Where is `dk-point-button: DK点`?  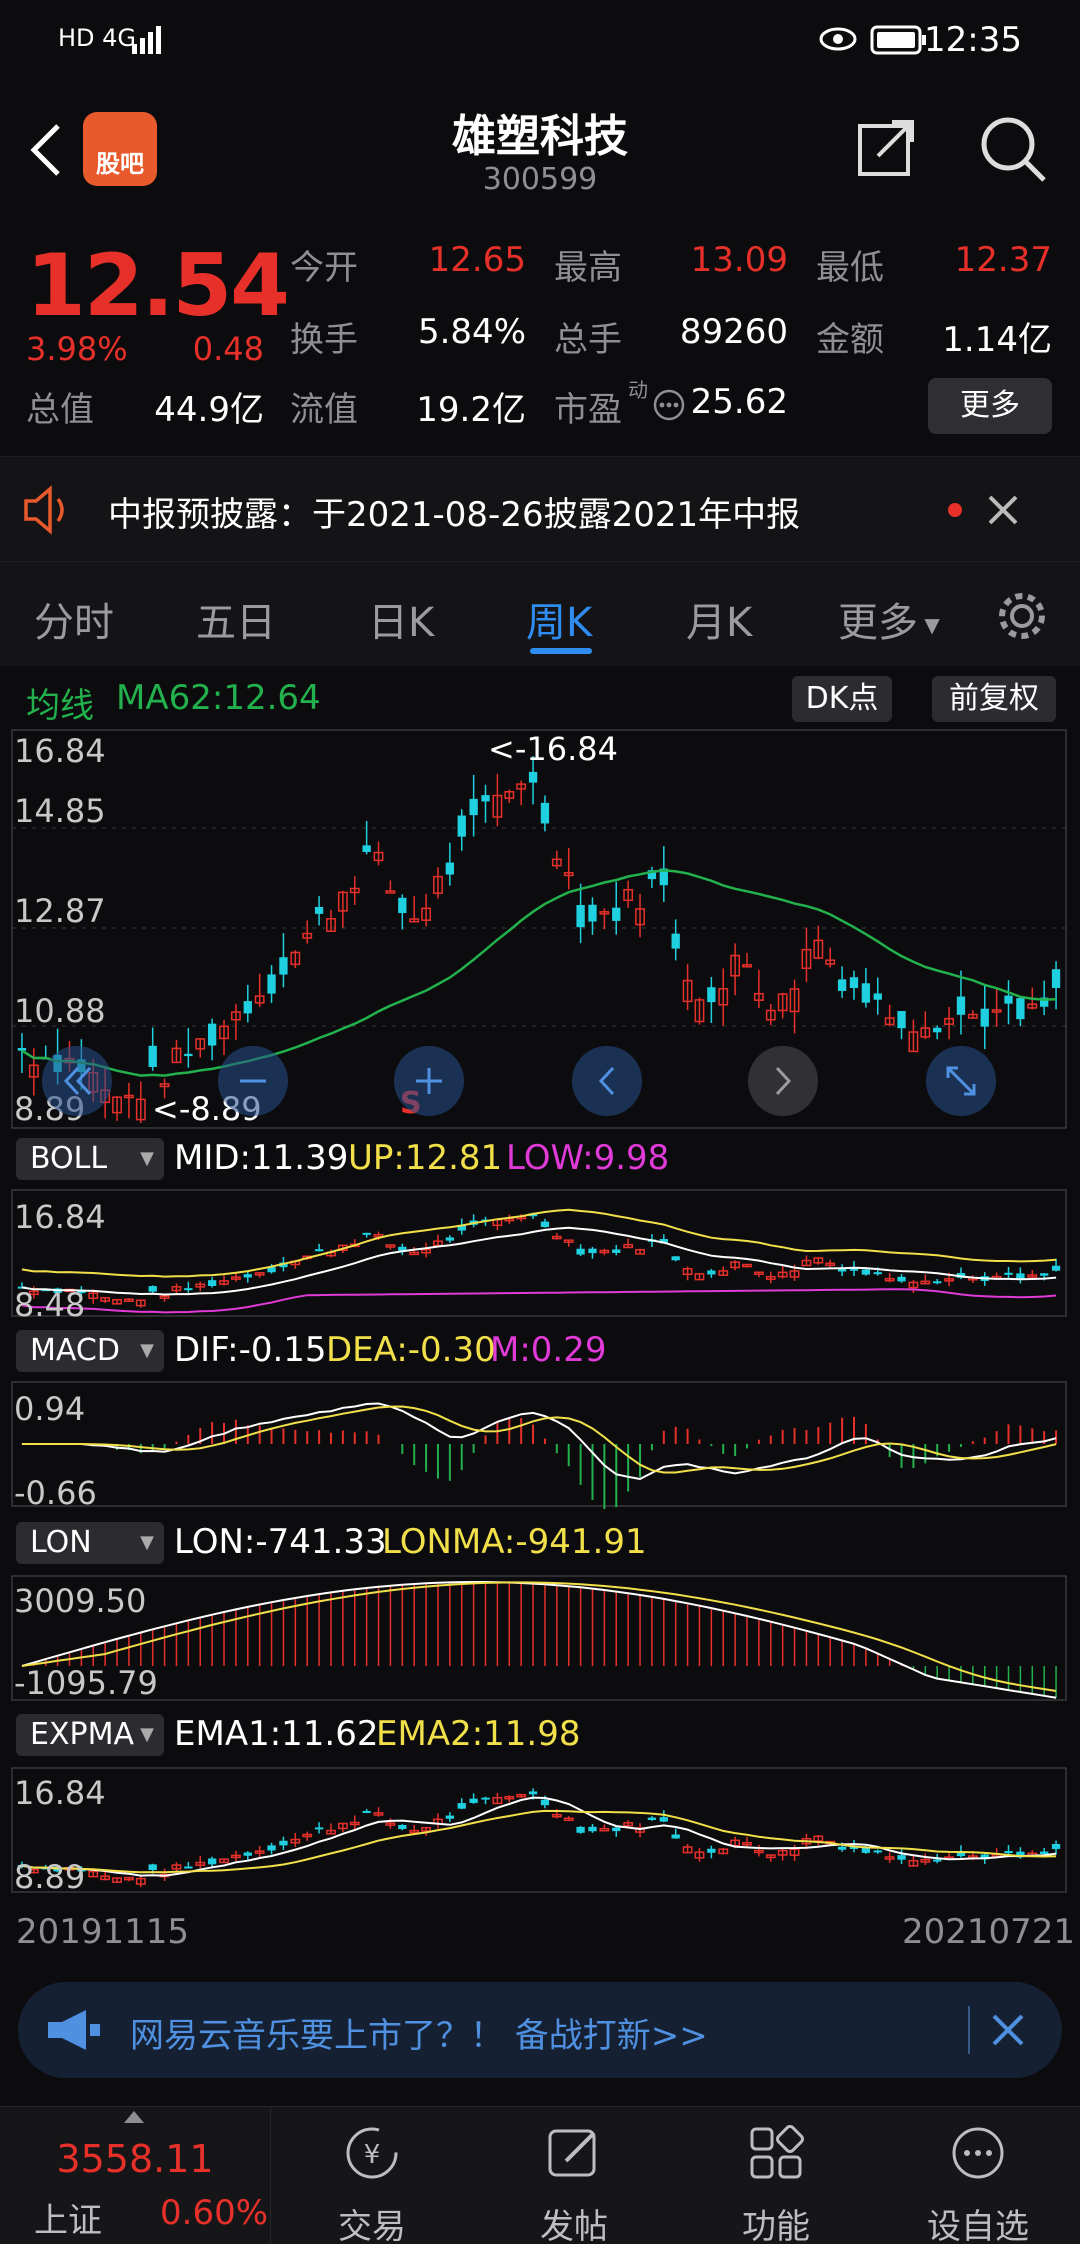 dk-point-button: DK点 is located at coordinates (842, 699).